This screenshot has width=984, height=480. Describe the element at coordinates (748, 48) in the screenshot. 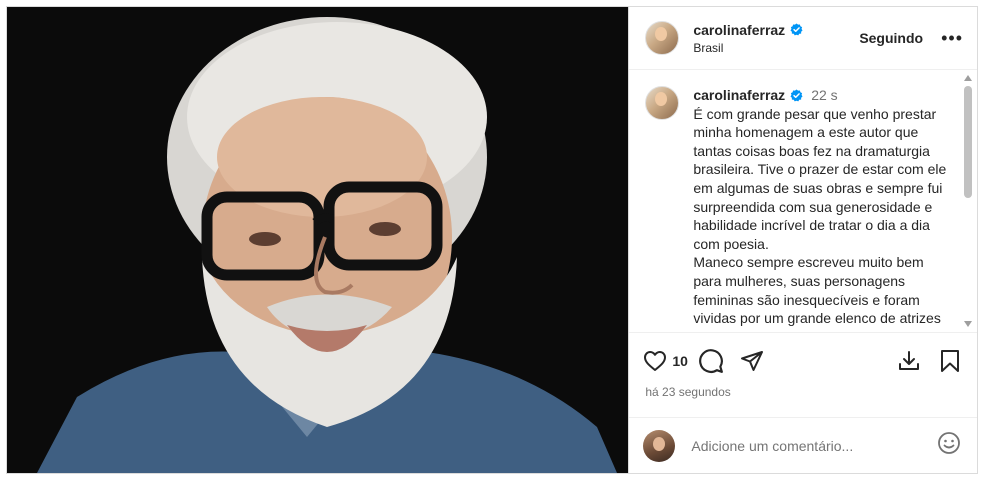

I see `post-location: Brasil` at that location.